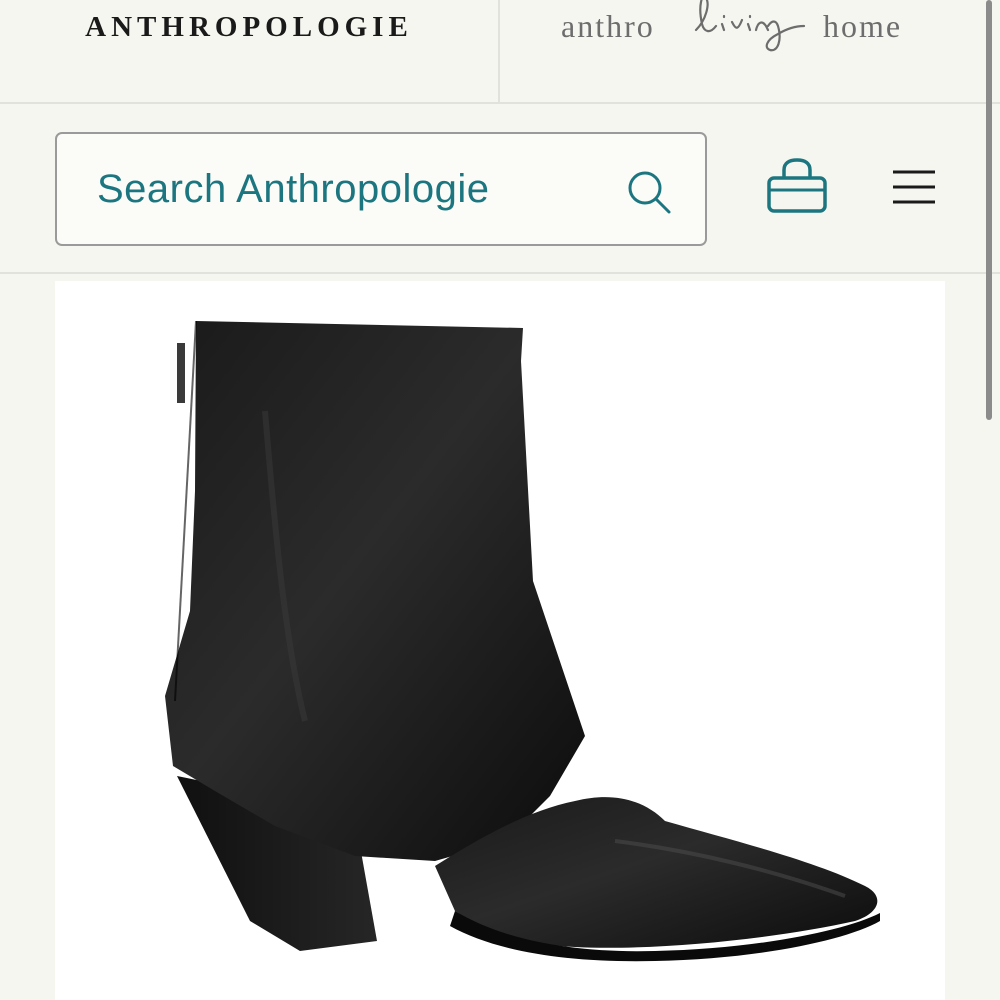  I want to click on living-logo-left: anthro, so click(608, 26).